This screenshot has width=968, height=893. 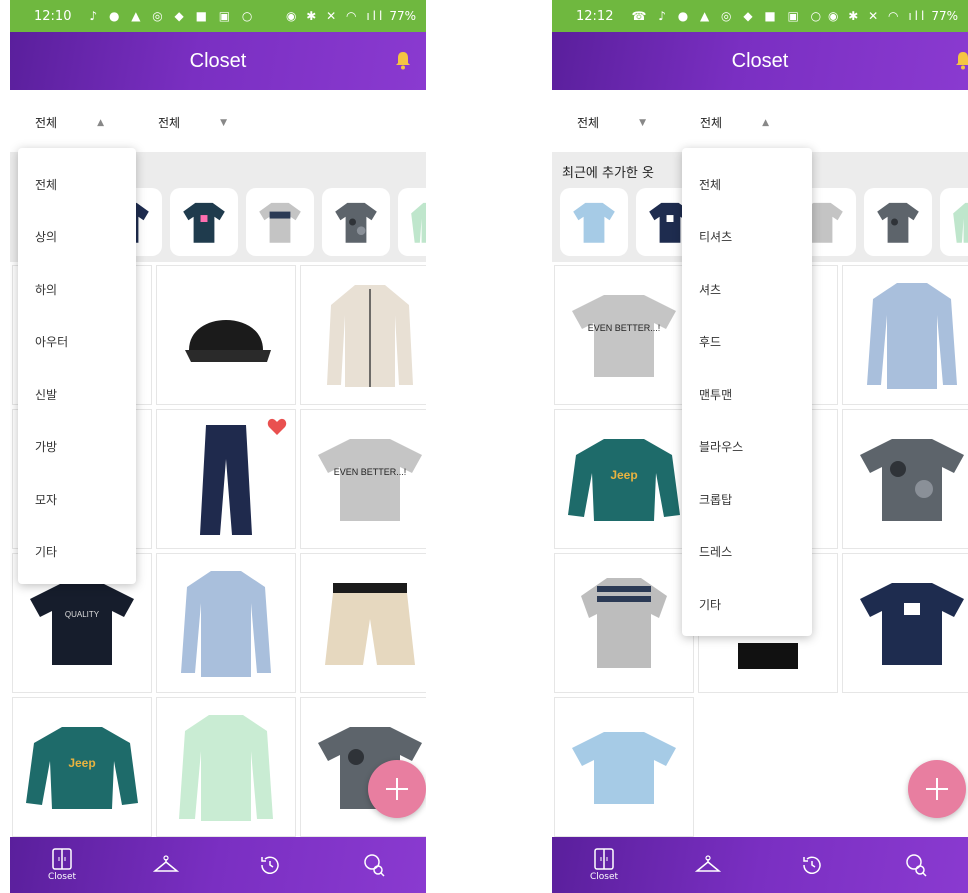 I want to click on dropdown-option: 하의, so click(x=77, y=289).